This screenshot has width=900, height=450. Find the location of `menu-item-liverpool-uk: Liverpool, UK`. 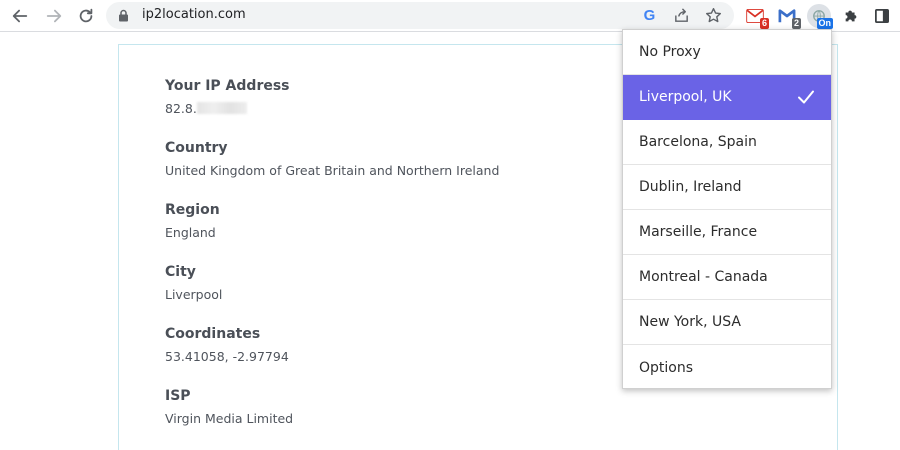

menu-item-liverpool-uk: Liverpool, UK is located at coordinates (727, 97).